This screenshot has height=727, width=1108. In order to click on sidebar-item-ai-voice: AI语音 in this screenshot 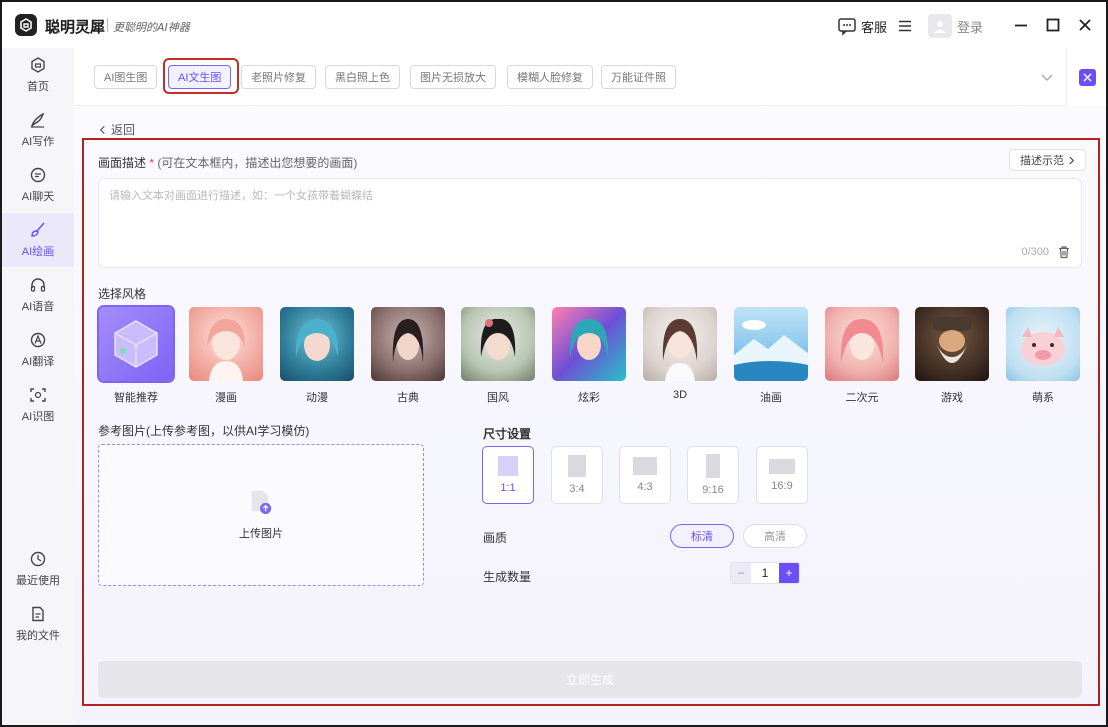, I will do `click(38, 295)`.